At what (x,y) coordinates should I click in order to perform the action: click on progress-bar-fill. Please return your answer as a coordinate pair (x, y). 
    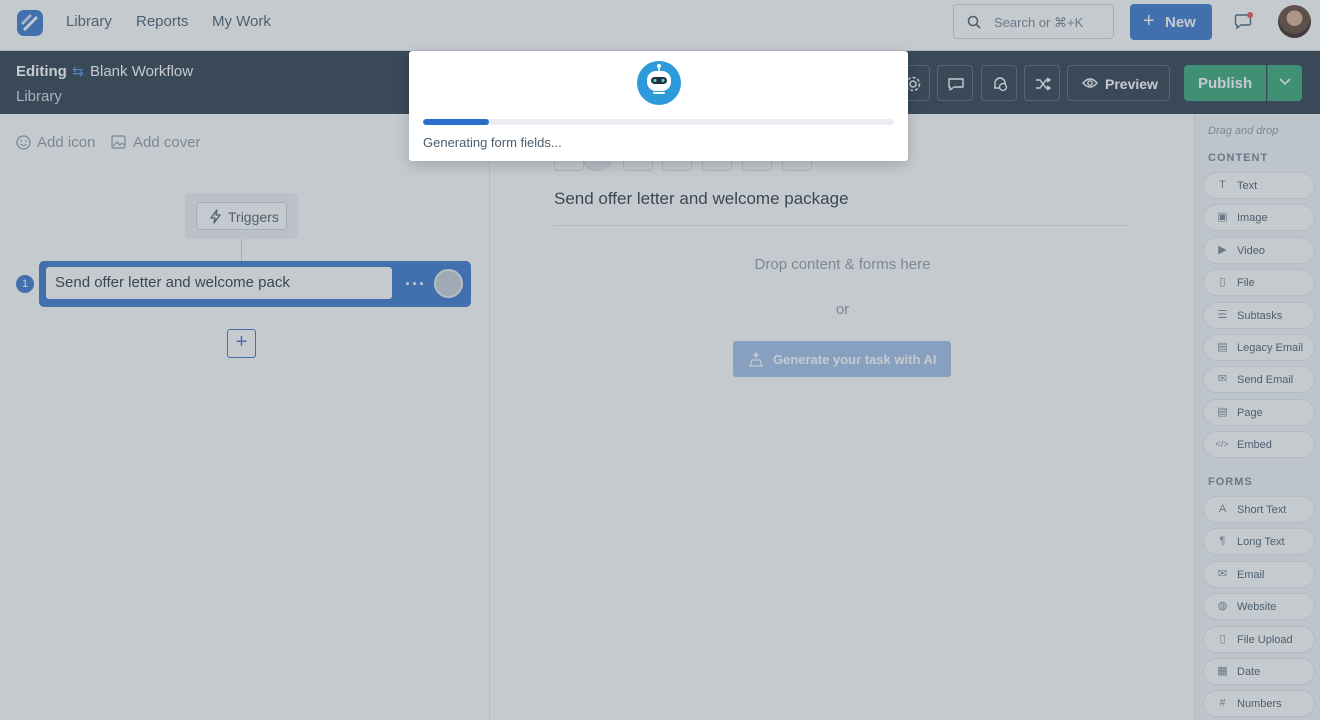
    Looking at the image, I should click on (456, 122).